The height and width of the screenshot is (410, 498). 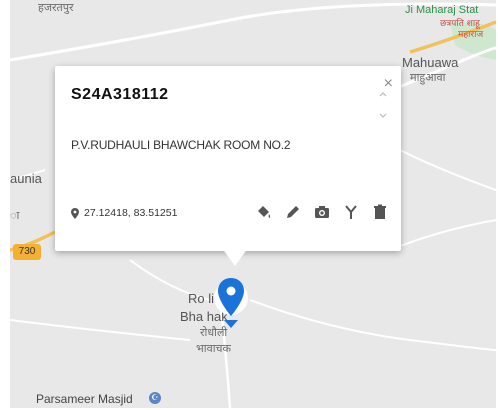 I want to click on place-label-center-hindi-2: भावाचक, so click(x=213, y=348).